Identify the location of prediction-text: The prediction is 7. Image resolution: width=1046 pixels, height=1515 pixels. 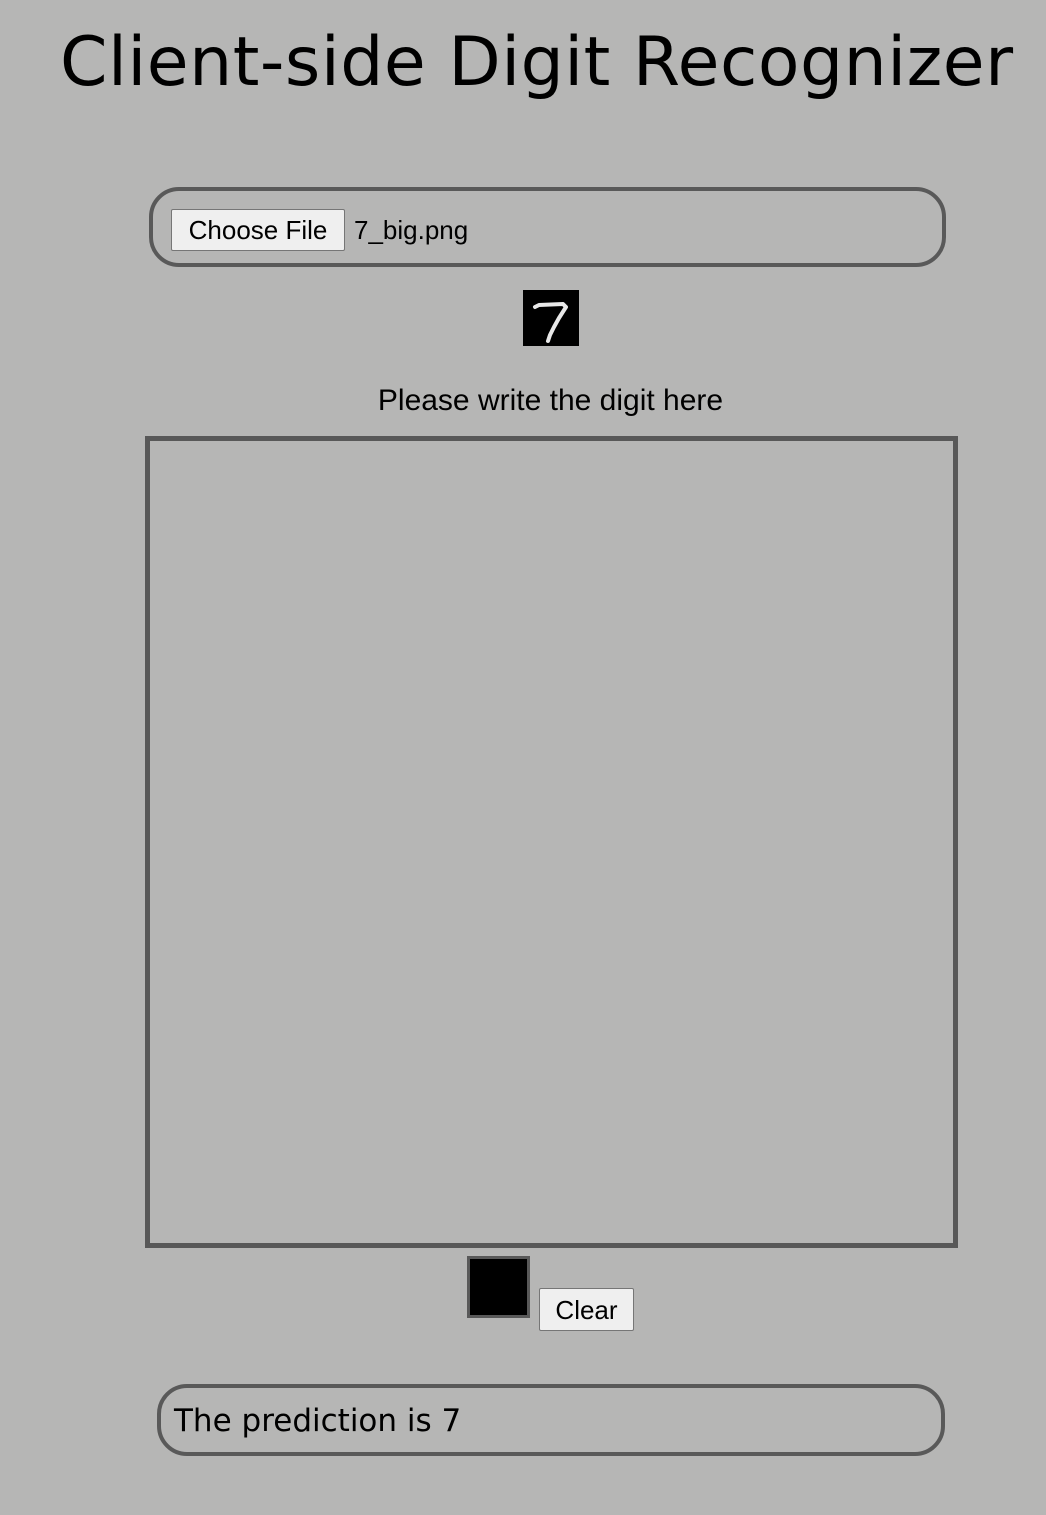
(318, 1421).